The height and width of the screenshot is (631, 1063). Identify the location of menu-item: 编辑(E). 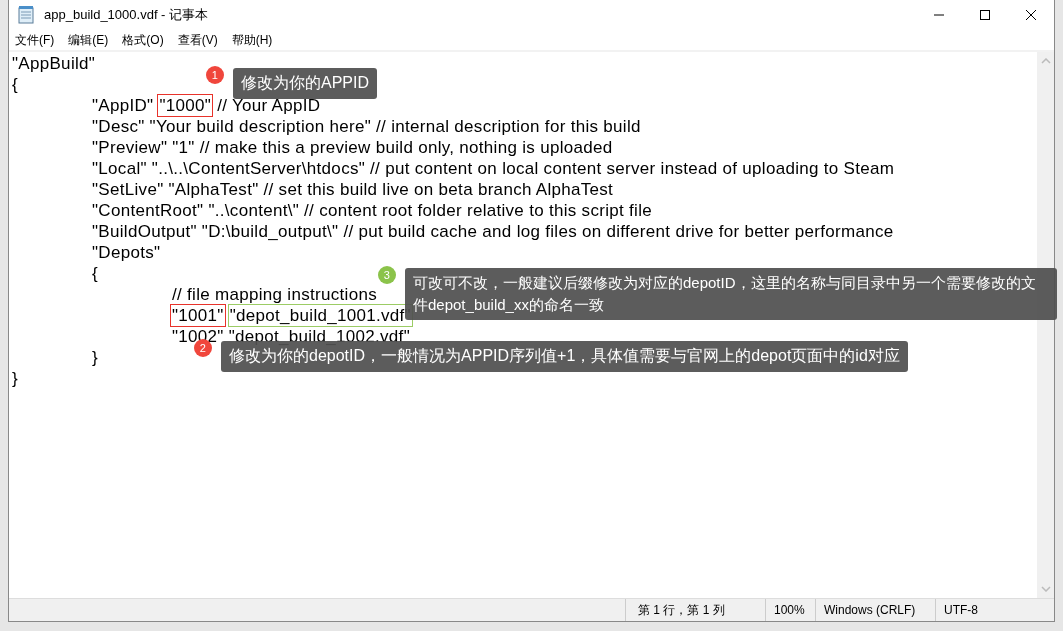
(88, 40).